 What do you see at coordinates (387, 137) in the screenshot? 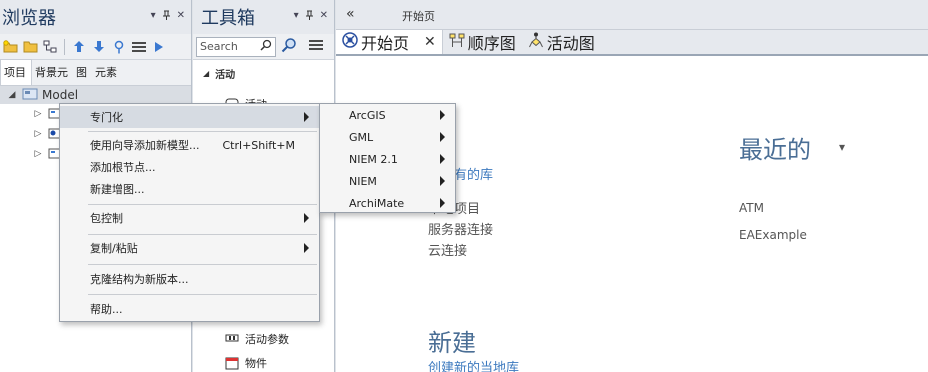
I see `submenu-item-gml: GML` at bounding box center [387, 137].